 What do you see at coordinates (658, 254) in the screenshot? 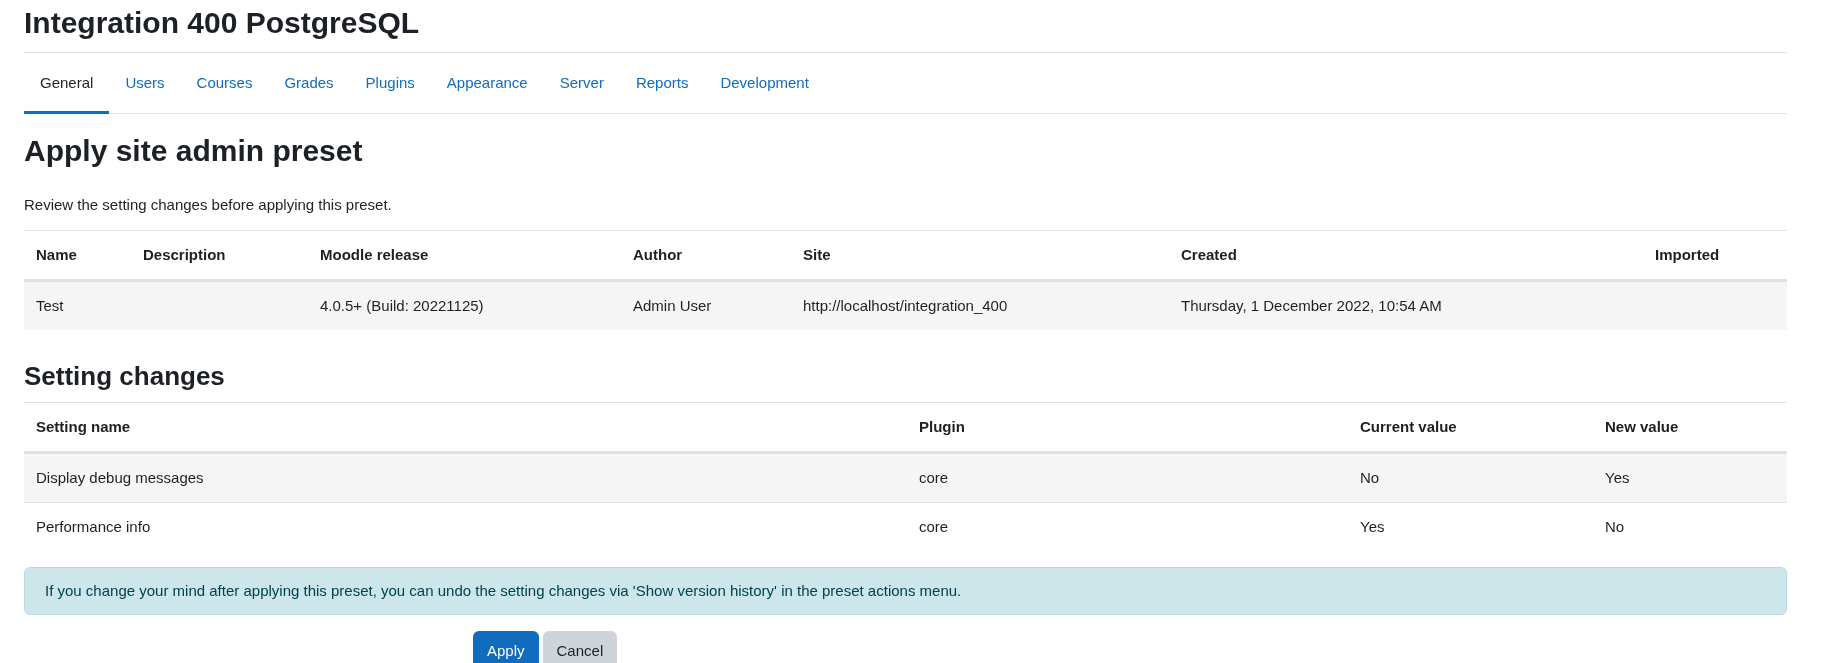
I see `column-header: Author` at bounding box center [658, 254].